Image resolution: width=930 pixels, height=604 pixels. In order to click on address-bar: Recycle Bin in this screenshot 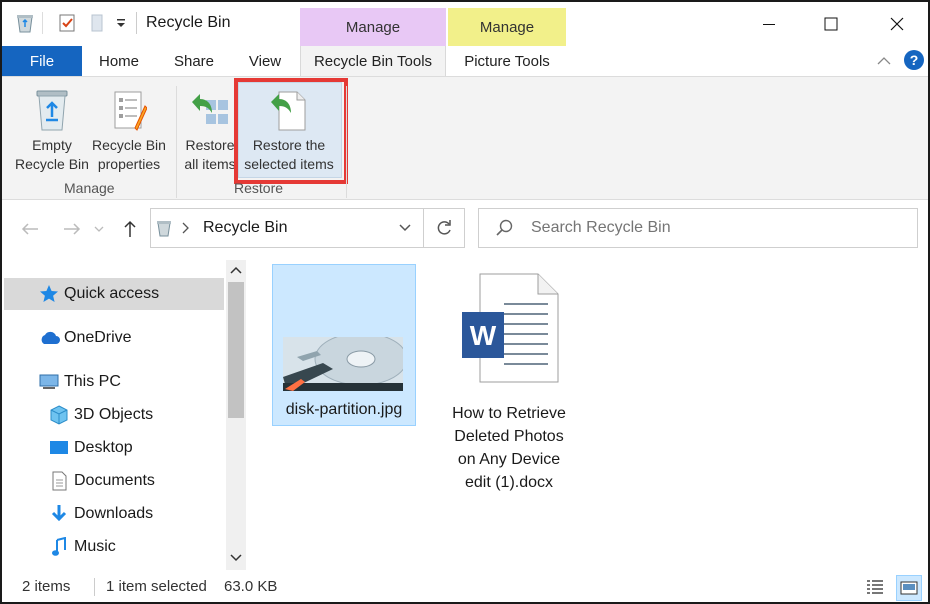, I will do `click(287, 228)`.